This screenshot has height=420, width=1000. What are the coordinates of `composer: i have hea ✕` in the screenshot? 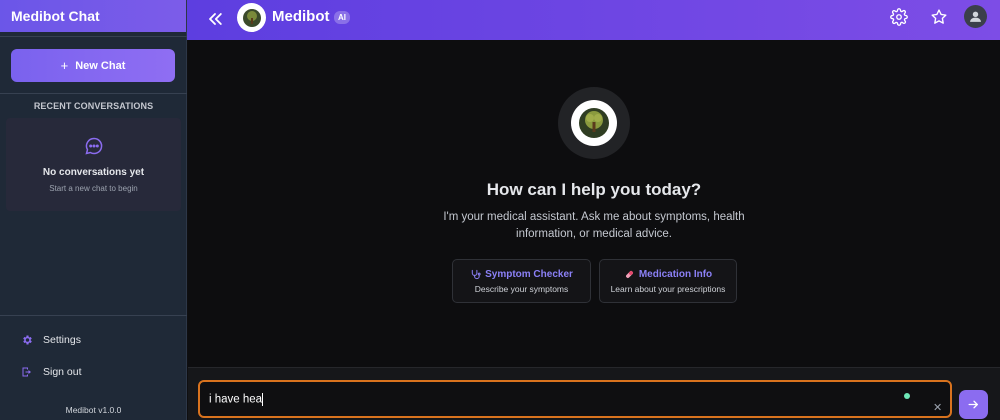 It's located at (594, 393).